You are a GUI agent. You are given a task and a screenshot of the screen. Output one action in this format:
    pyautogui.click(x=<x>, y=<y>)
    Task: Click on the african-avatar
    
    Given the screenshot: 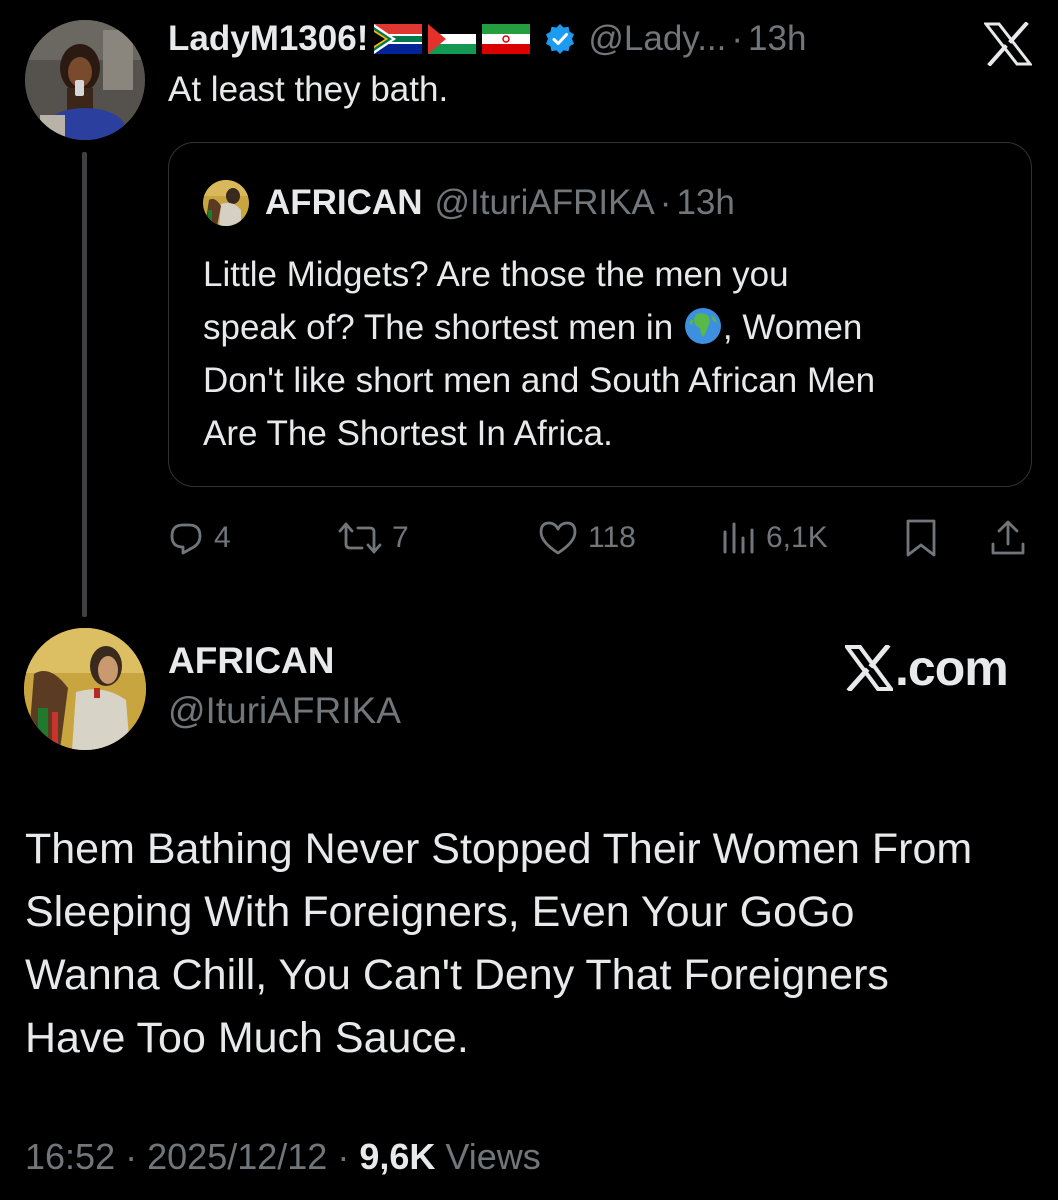 What is the action you would take?
    pyautogui.click(x=85, y=689)
    